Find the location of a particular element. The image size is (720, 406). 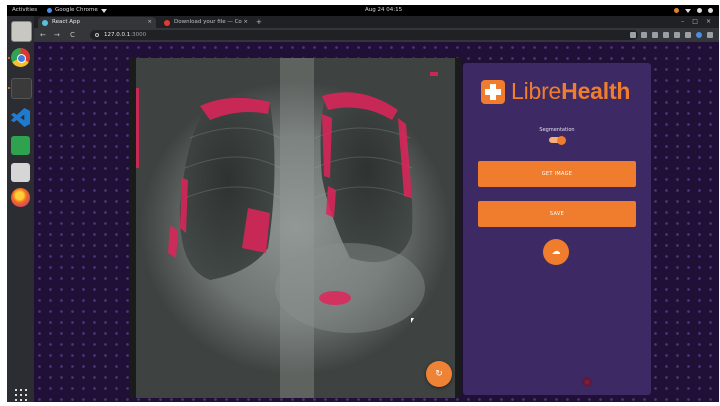

chrome-icon is located at coordinates (20, 57).